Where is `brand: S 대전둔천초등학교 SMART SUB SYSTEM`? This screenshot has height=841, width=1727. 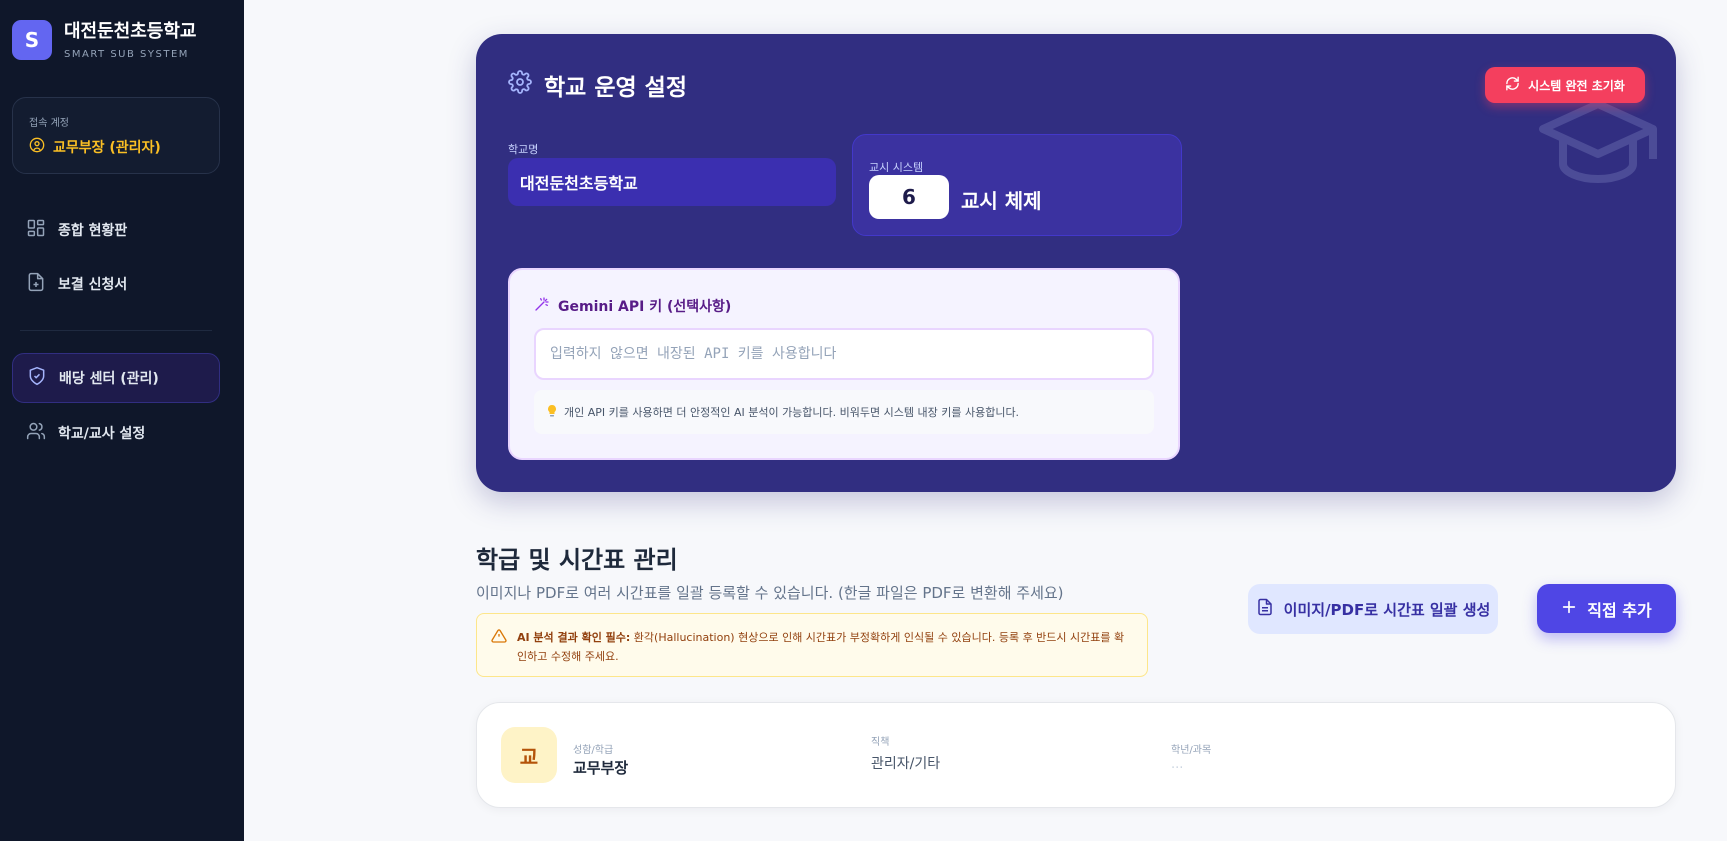 brand: S 대전둔천초등학교 SMART SUB SYSTEM is located at coordinates (104, 40).